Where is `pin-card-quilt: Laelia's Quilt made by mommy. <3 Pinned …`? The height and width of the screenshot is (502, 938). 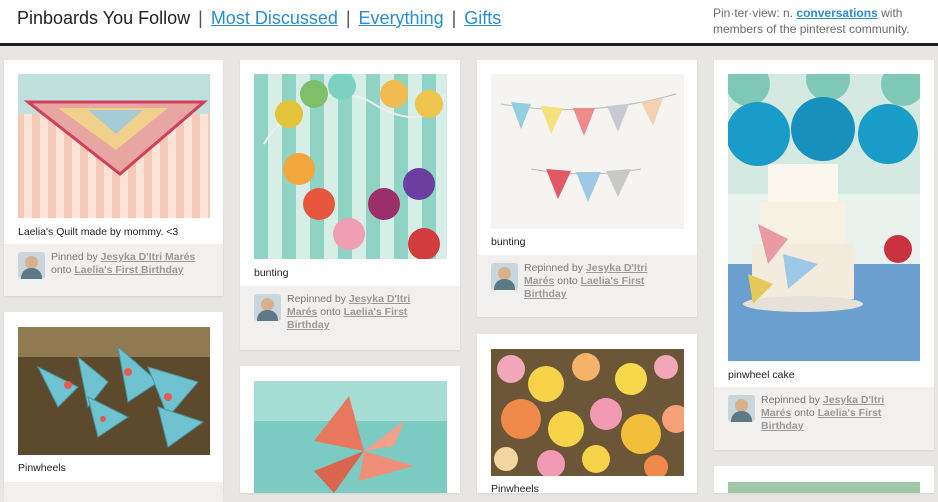
pin-card-quilt: Laelia's Quilt made by mommy. <3 Pinned … is located at coordinates (113, 178).